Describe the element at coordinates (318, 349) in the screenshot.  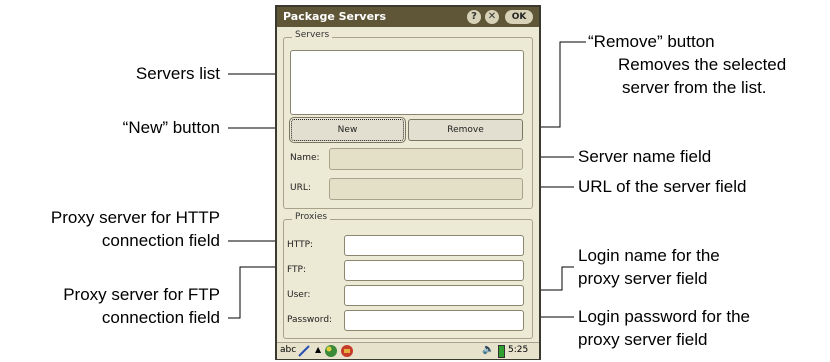
I see `triangle-up-icon: ▲` at that location.